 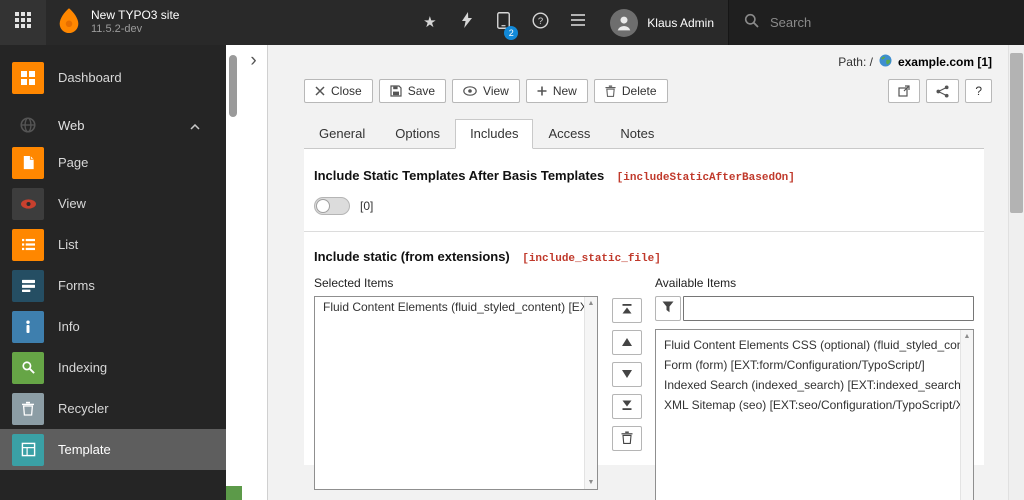 I want to click on path-label: Path: /, so click(x=855, y=62).